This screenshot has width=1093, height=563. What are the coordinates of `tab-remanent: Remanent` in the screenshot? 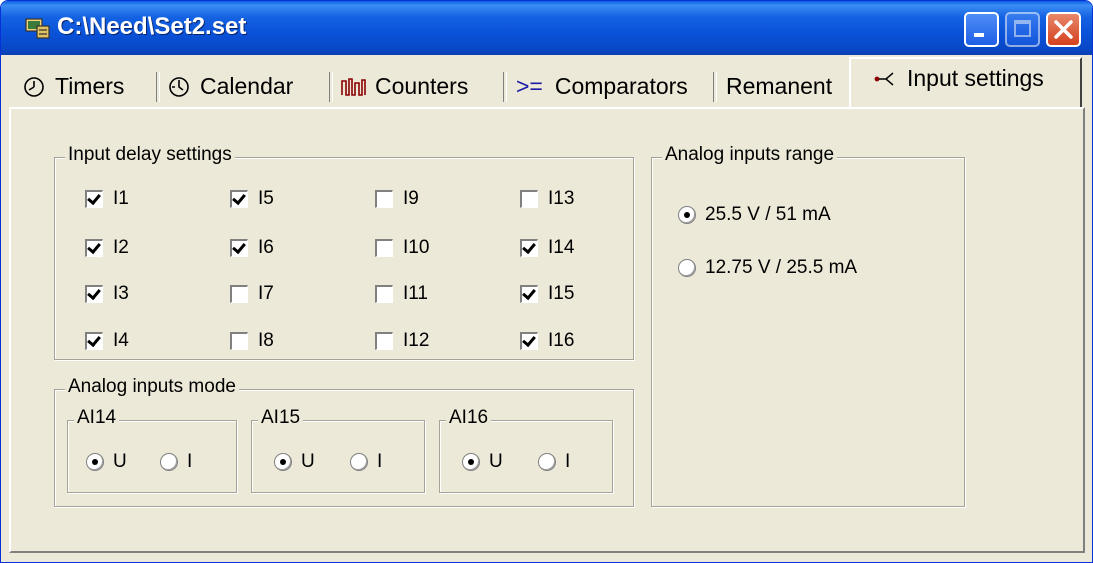 It's located at (779, 86).